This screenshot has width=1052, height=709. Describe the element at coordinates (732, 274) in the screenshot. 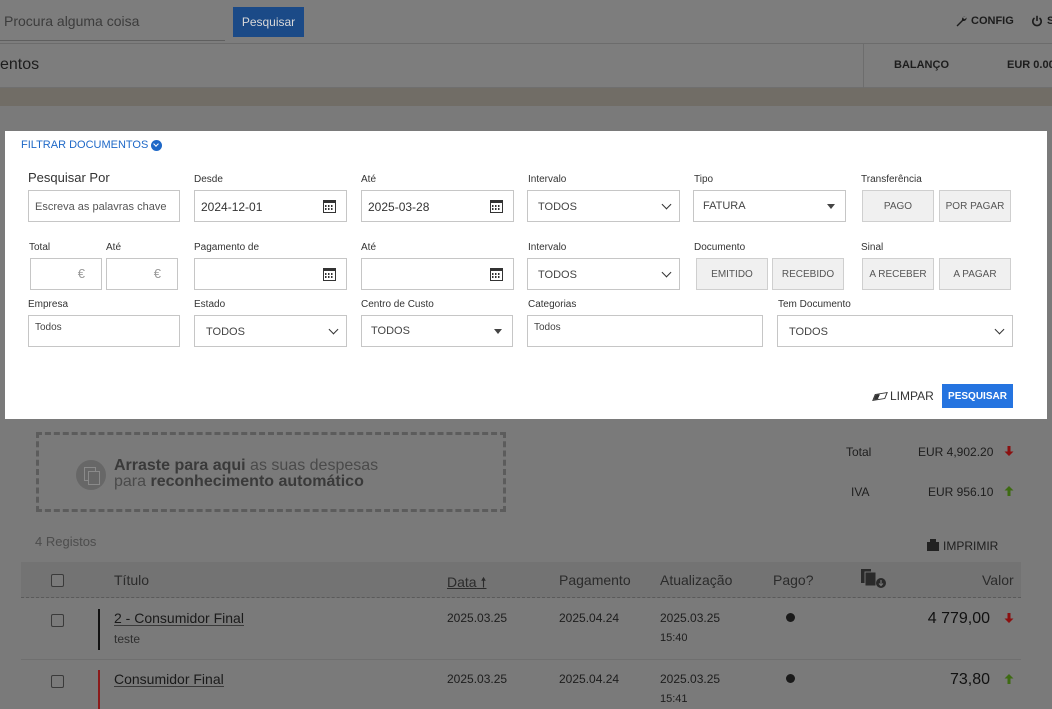

I see `toggle-emitido: EMITIDO` at that location.